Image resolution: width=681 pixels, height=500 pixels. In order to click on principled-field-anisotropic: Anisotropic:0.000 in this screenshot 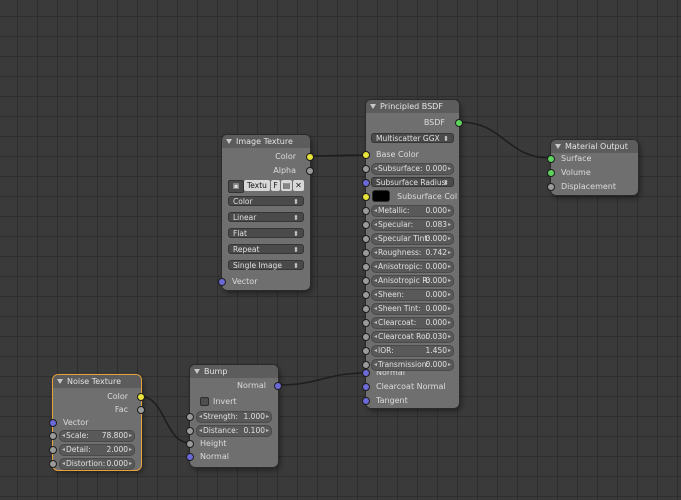, I will do `click(412, 267)`.